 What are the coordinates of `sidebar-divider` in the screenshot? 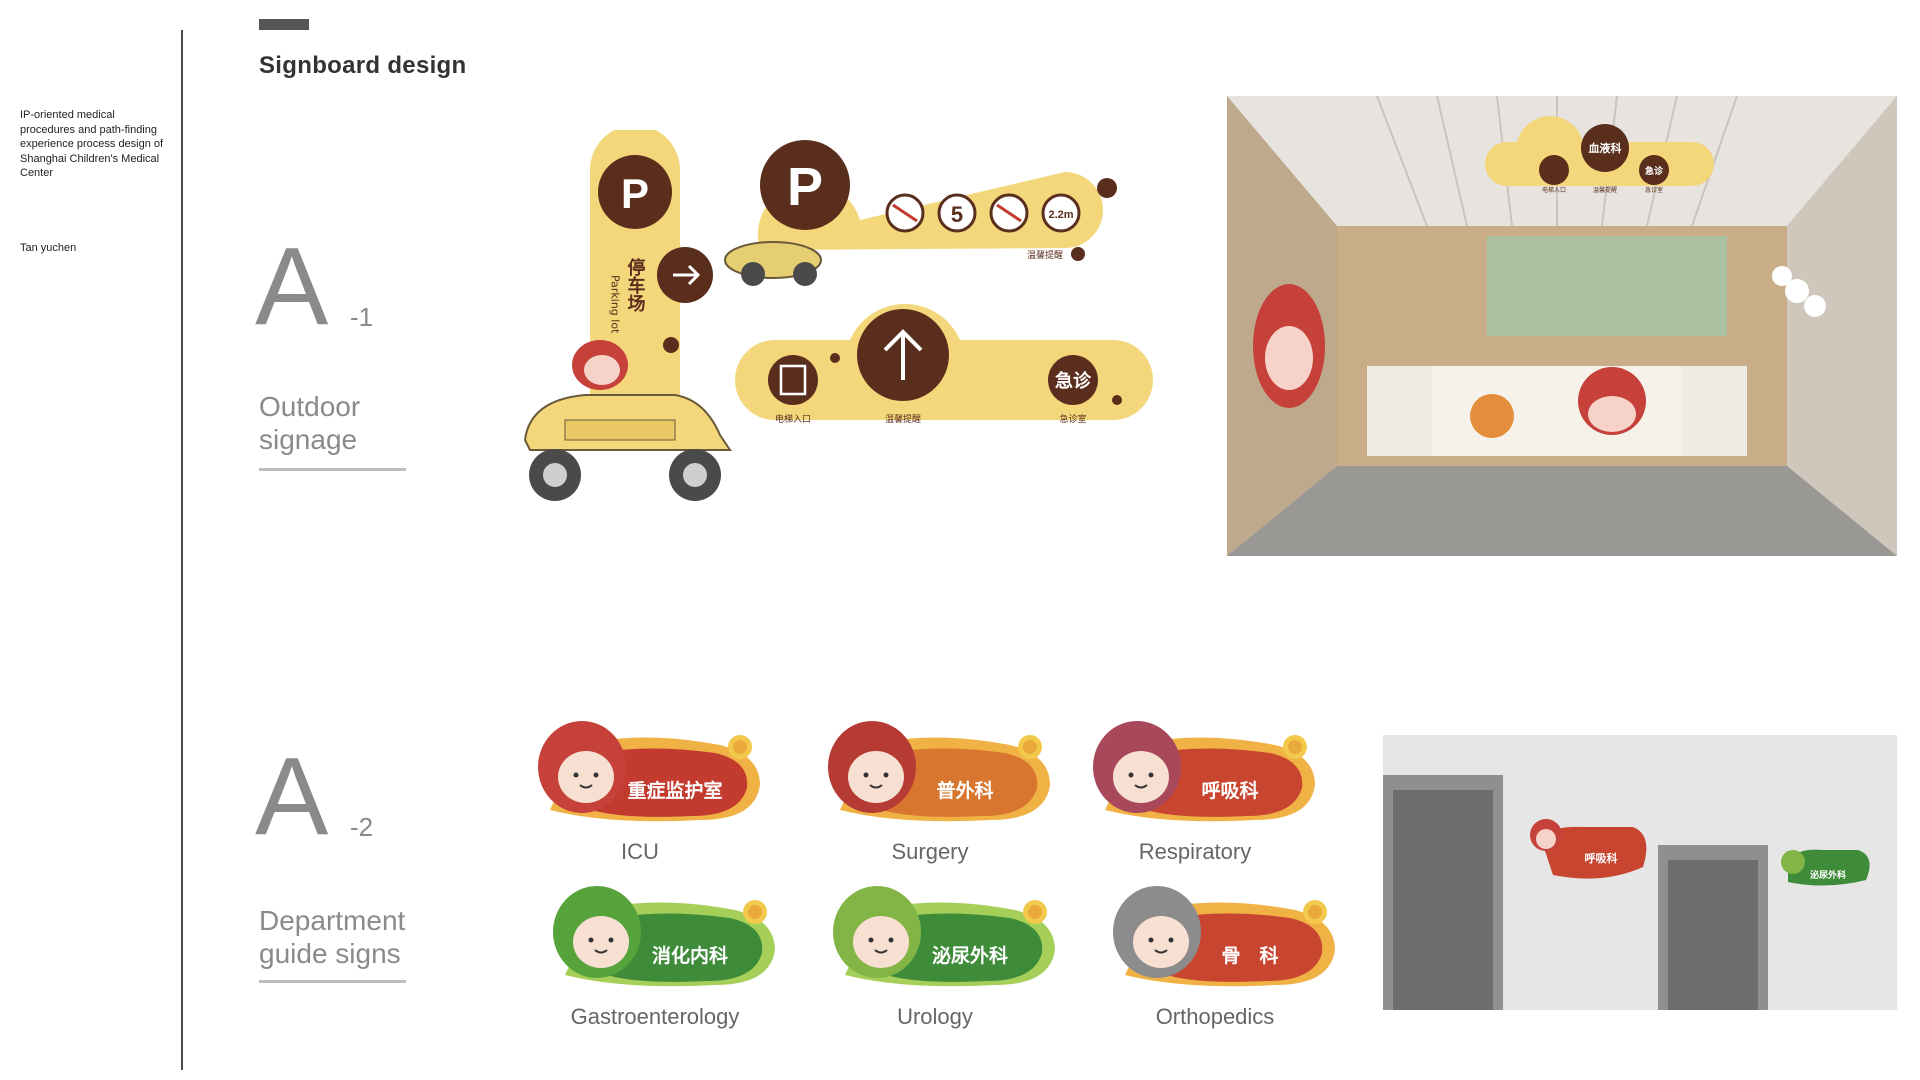 It's located at (182, 550).